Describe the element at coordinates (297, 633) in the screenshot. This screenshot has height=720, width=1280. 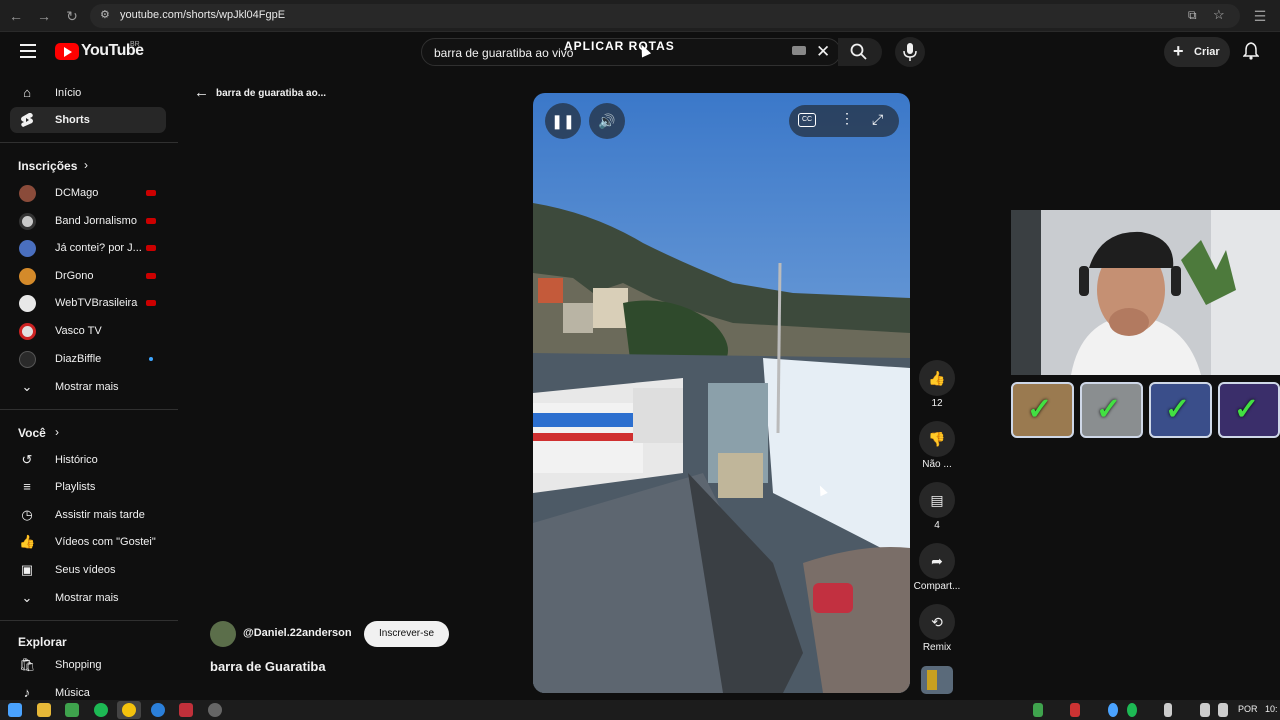
I see `channel-handle: @Daniel.22anderson` at that location.